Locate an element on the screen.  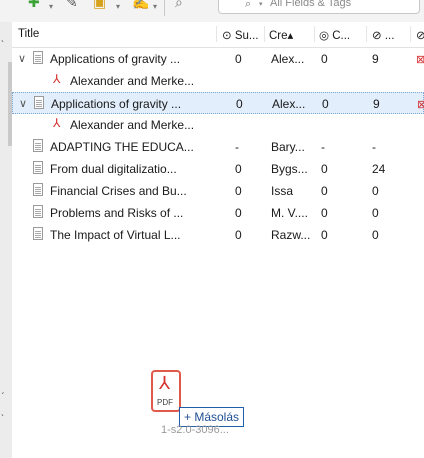
pane-collapse-icon: ˎ is located at coordinates (2, 37).